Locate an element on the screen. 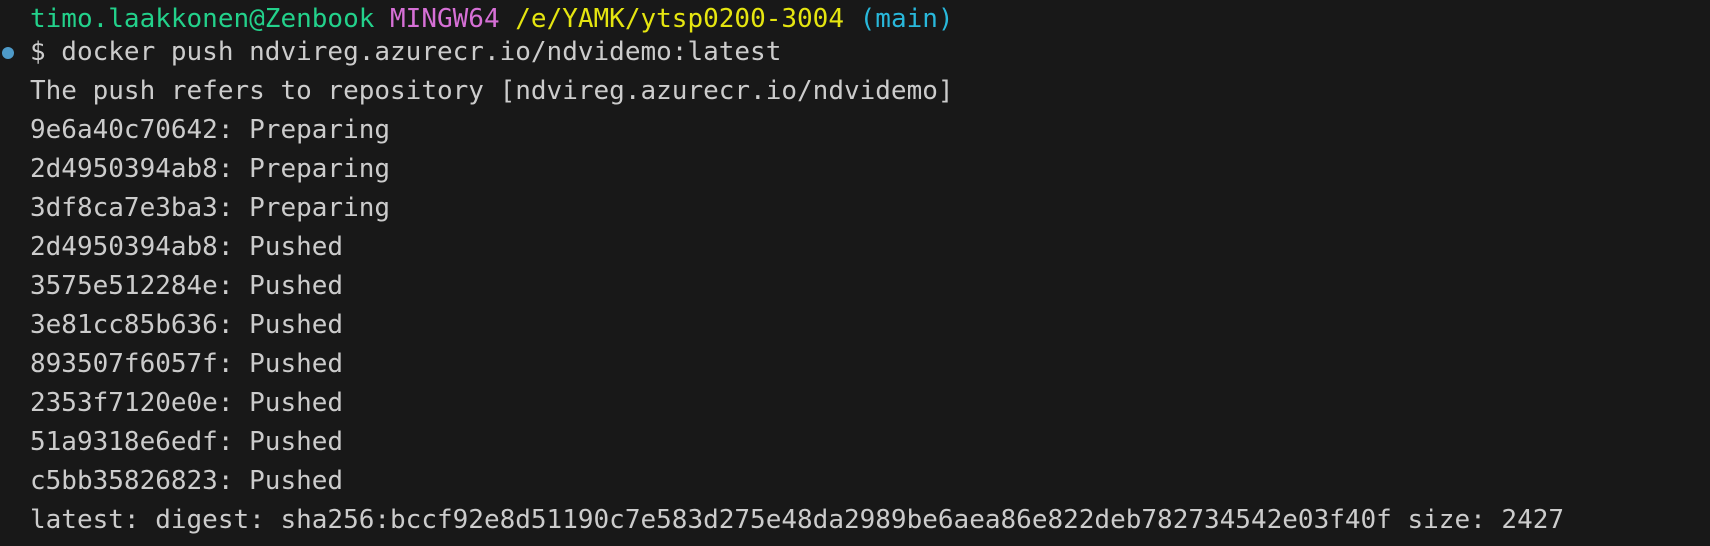 This screenshot has width=1710, height=546. output-line: 2353f7120e0e: Pushed is located at coordinates (187, 403).